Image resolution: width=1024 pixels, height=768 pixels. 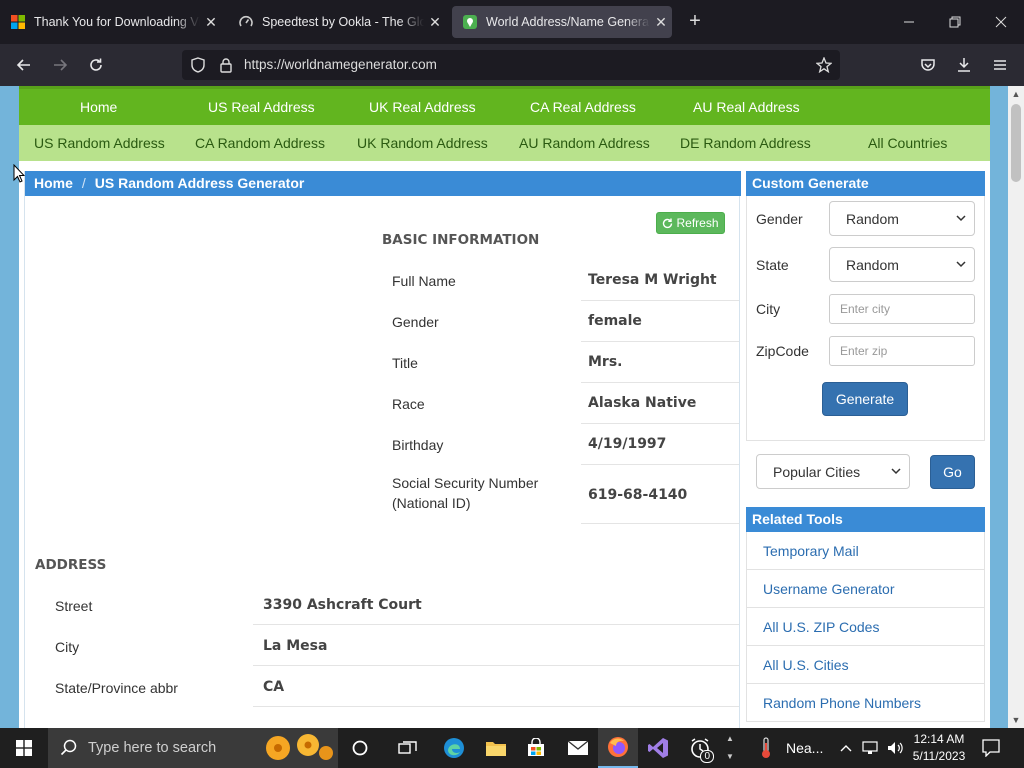 I want to click on menu-au-random-address: AU Random Address, so click(x=584, y=143).